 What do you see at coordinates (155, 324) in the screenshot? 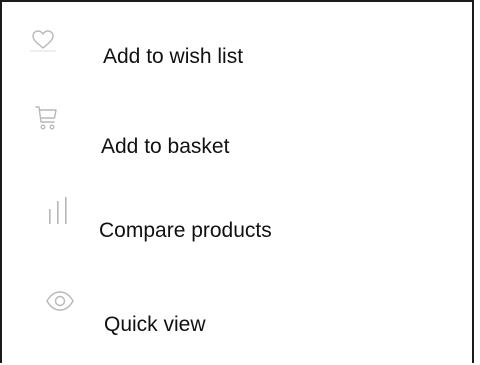
I see `quick-view-label: Quick view` at bounding box center [155, 324].